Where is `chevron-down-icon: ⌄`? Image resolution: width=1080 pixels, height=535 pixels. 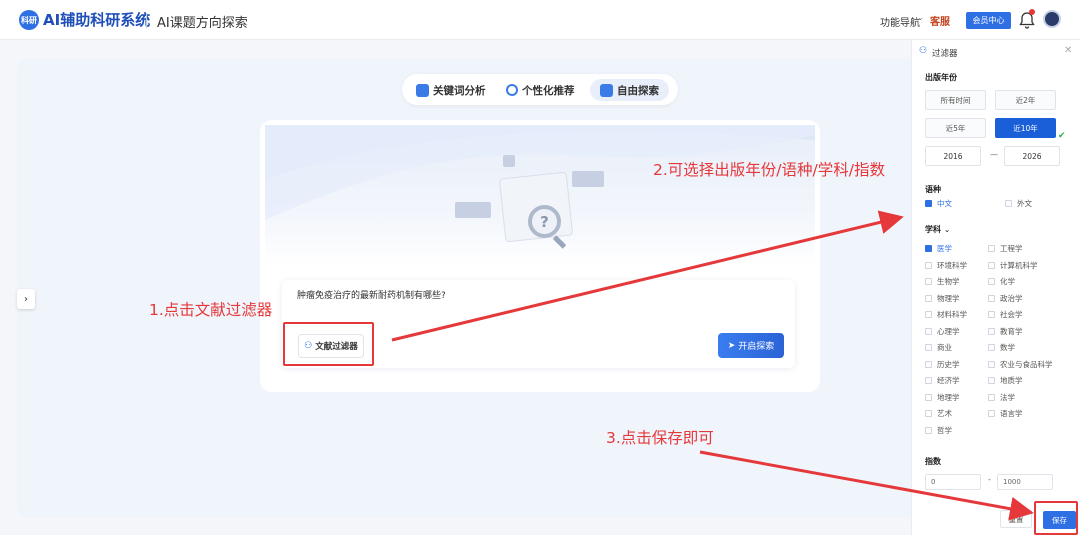
chevron-down-icon: ⌄ is located at coordinates (947, 229).